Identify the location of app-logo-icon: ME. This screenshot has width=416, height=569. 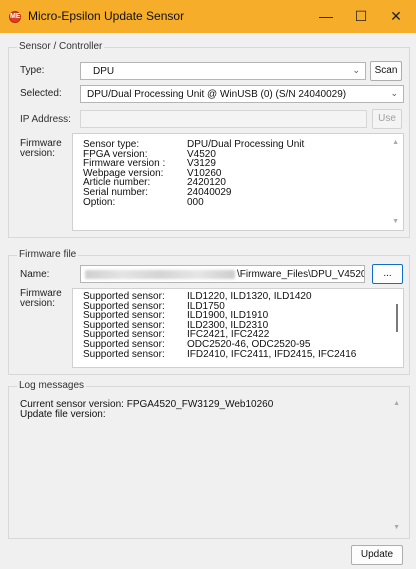
(15, 17).